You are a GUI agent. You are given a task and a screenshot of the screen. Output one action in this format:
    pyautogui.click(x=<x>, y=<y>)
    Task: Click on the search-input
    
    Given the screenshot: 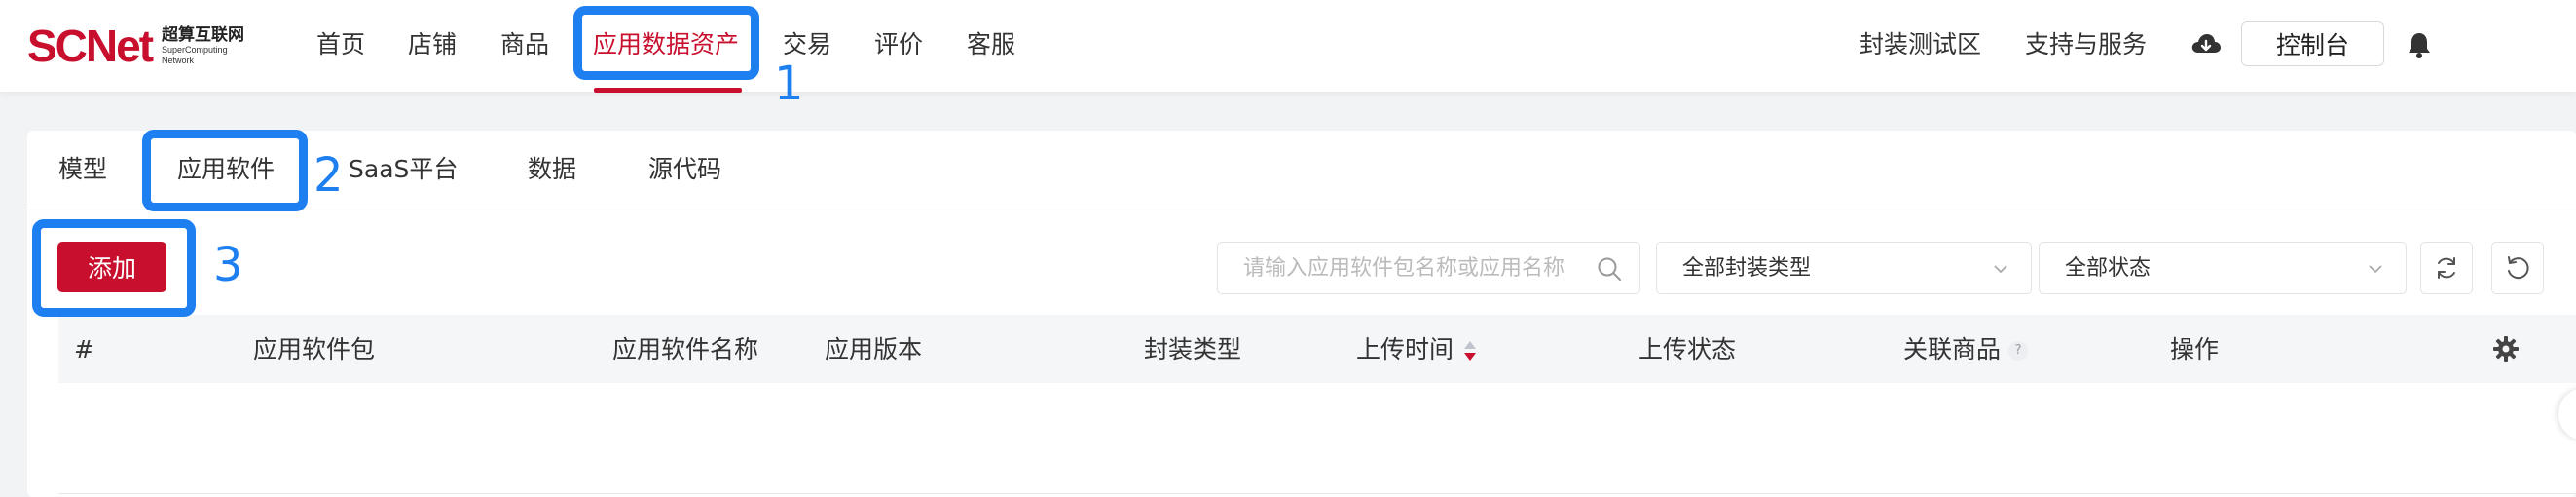 What is the action you would take?
    pyautogui.click(x=1418, y=268)
    